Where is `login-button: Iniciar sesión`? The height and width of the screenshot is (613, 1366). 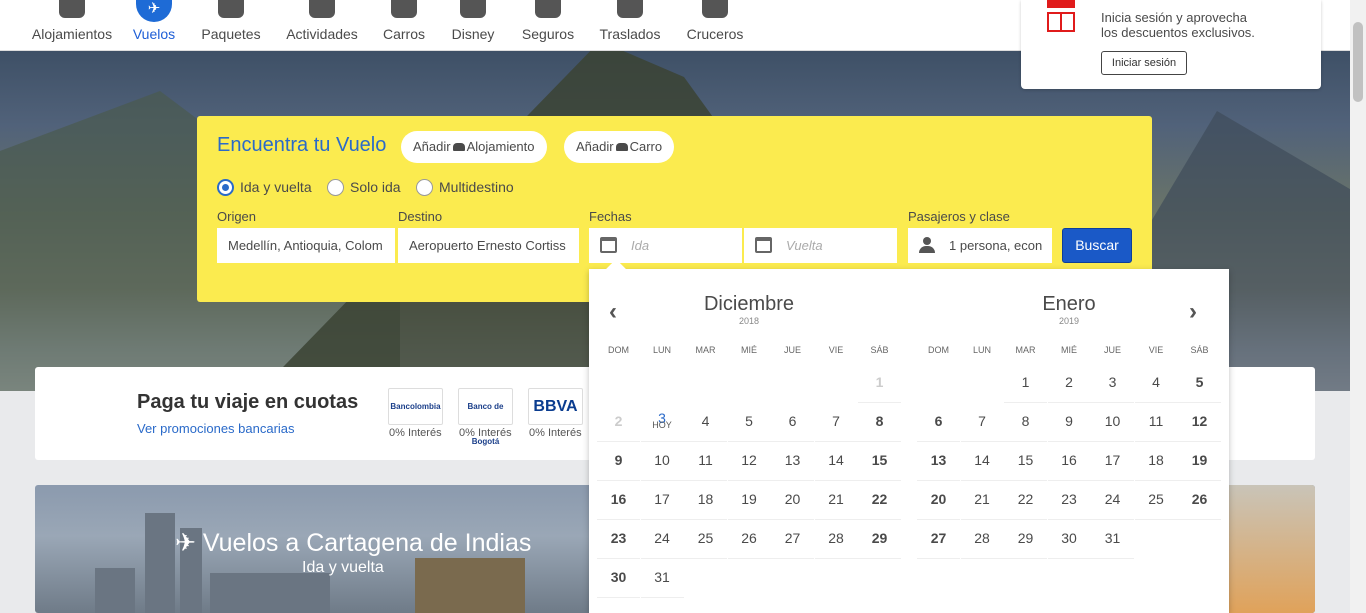
login-button: Iniciar sesión is located at coordinates (1144, 63).